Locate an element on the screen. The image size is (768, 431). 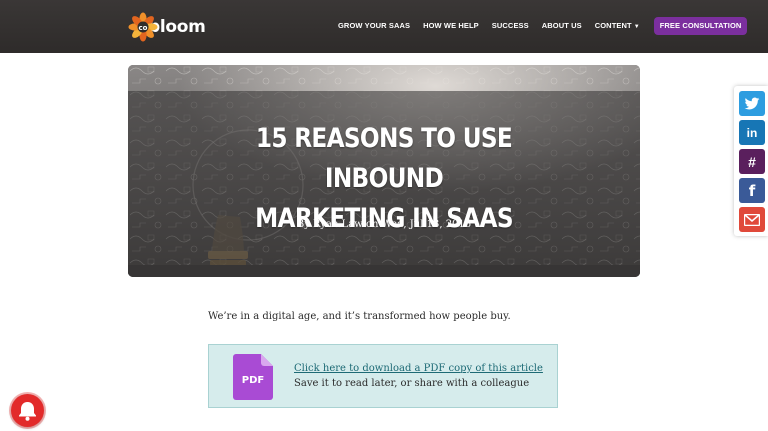
nav-item-success: SUCCESS is located at coordinates (510, 26).